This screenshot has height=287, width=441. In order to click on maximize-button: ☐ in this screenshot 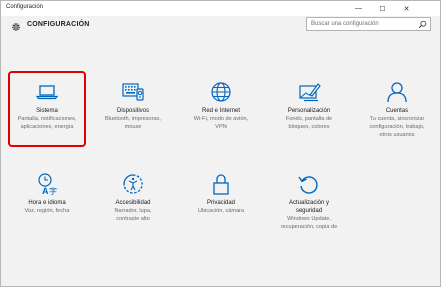, I will do `click(382, 8)`.